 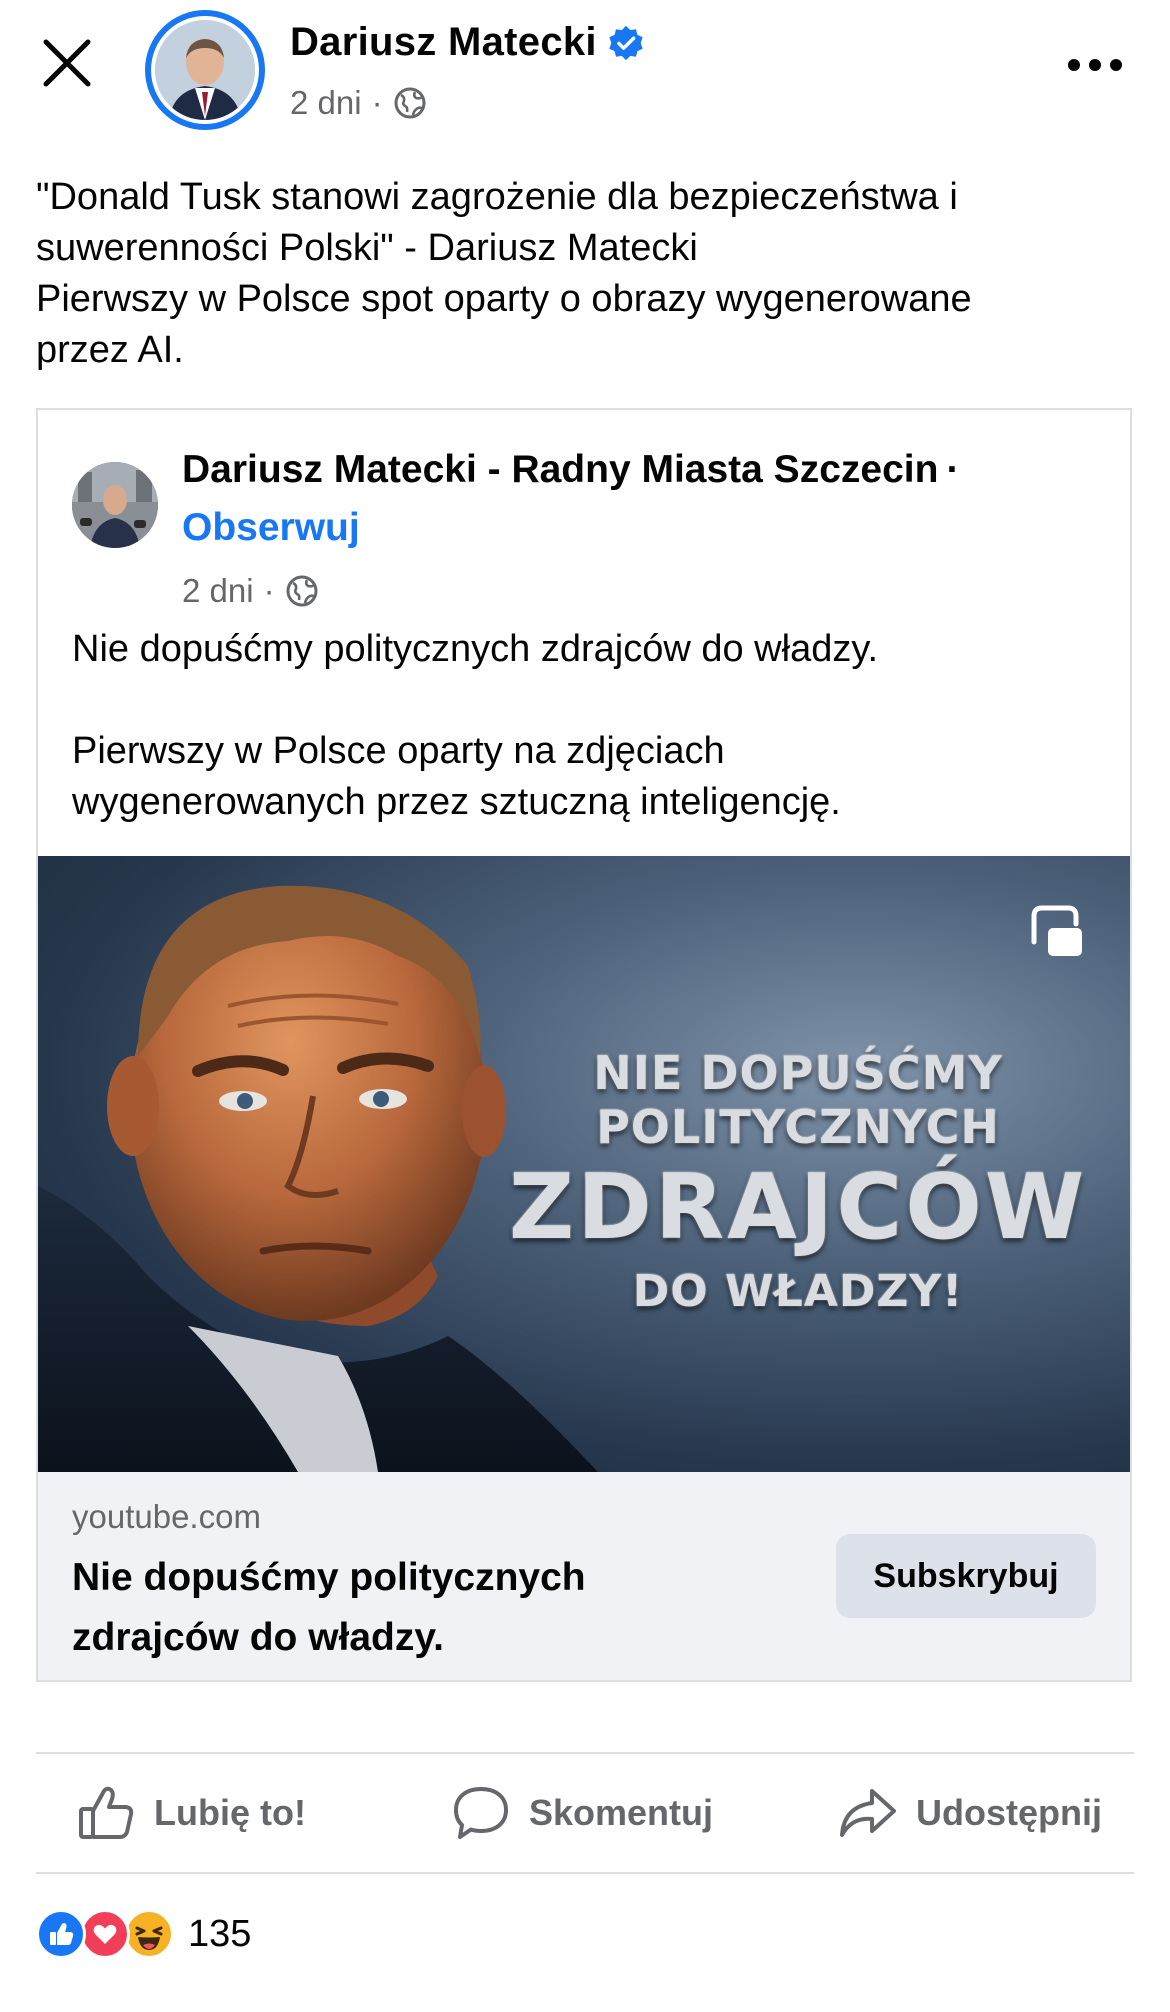 I want to click on share-icon, so click(x=868, y=1813).